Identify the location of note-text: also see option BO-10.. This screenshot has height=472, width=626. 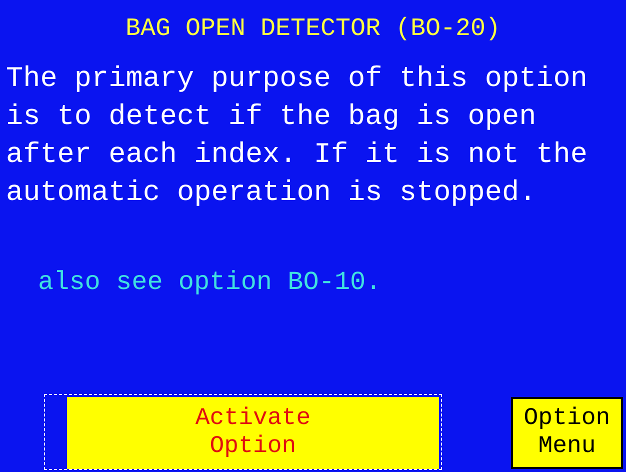
(210, 282).